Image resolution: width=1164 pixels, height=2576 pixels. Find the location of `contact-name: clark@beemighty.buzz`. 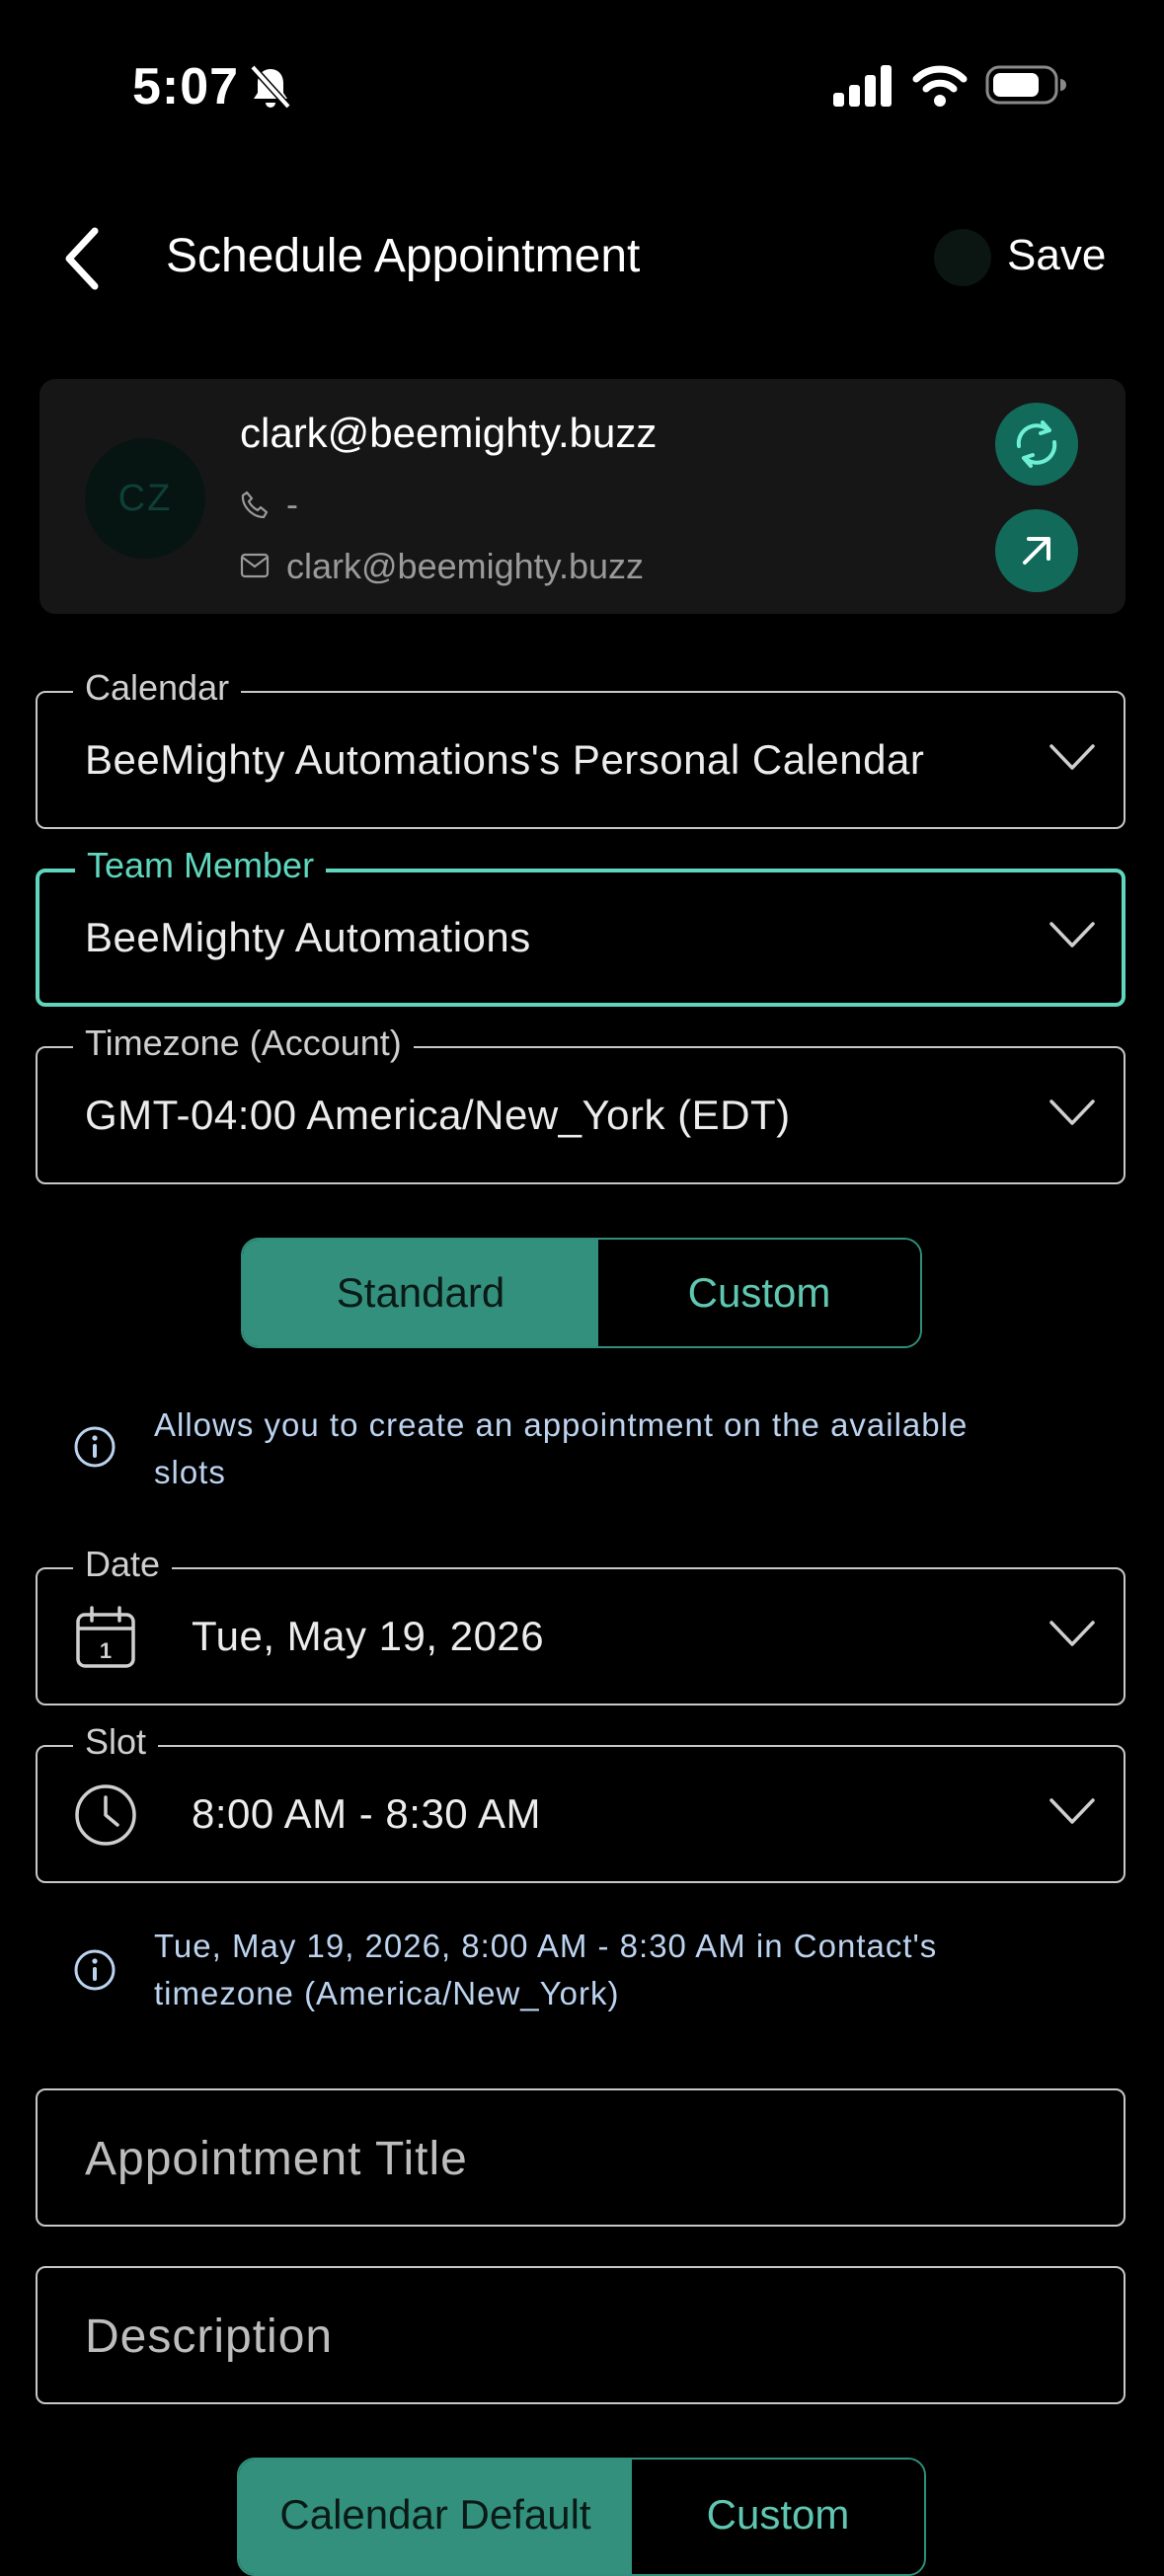

contact-name: clark@beemighty.buzz is located at coordinates (449, 433).